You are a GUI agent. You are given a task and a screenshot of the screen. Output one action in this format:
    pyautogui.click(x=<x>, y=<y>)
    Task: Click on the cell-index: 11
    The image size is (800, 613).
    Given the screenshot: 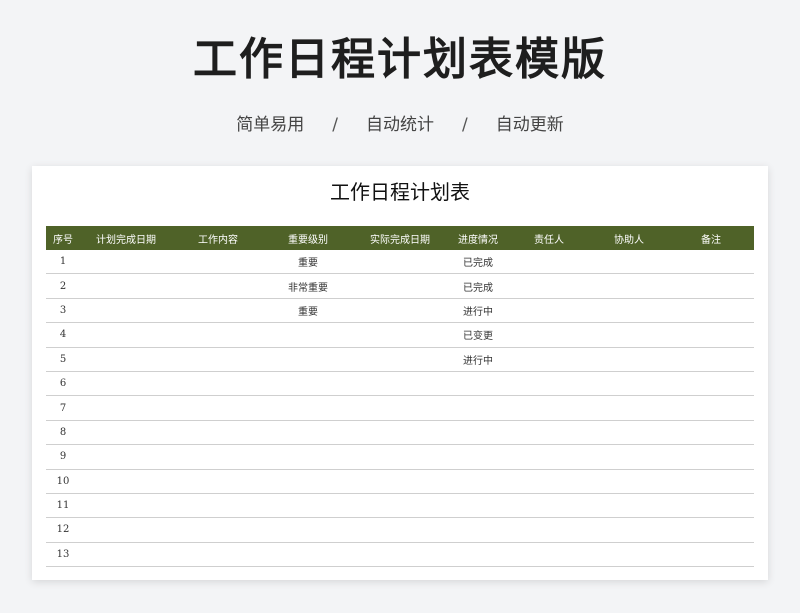 What is the action you would take?
    pyautogui.click(x=63, y=506)
    